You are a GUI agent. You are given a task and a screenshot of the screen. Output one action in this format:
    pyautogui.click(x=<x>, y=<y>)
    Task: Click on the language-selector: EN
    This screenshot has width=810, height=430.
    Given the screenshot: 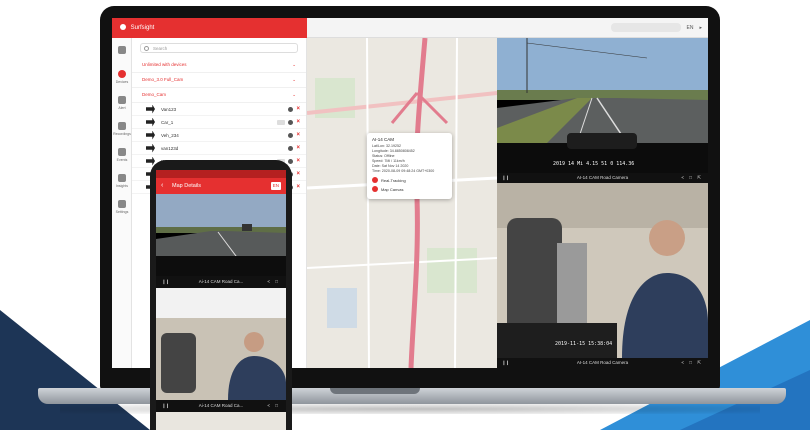 What is the action you would take?
    pyautogui.click(x=690, y=28)
    